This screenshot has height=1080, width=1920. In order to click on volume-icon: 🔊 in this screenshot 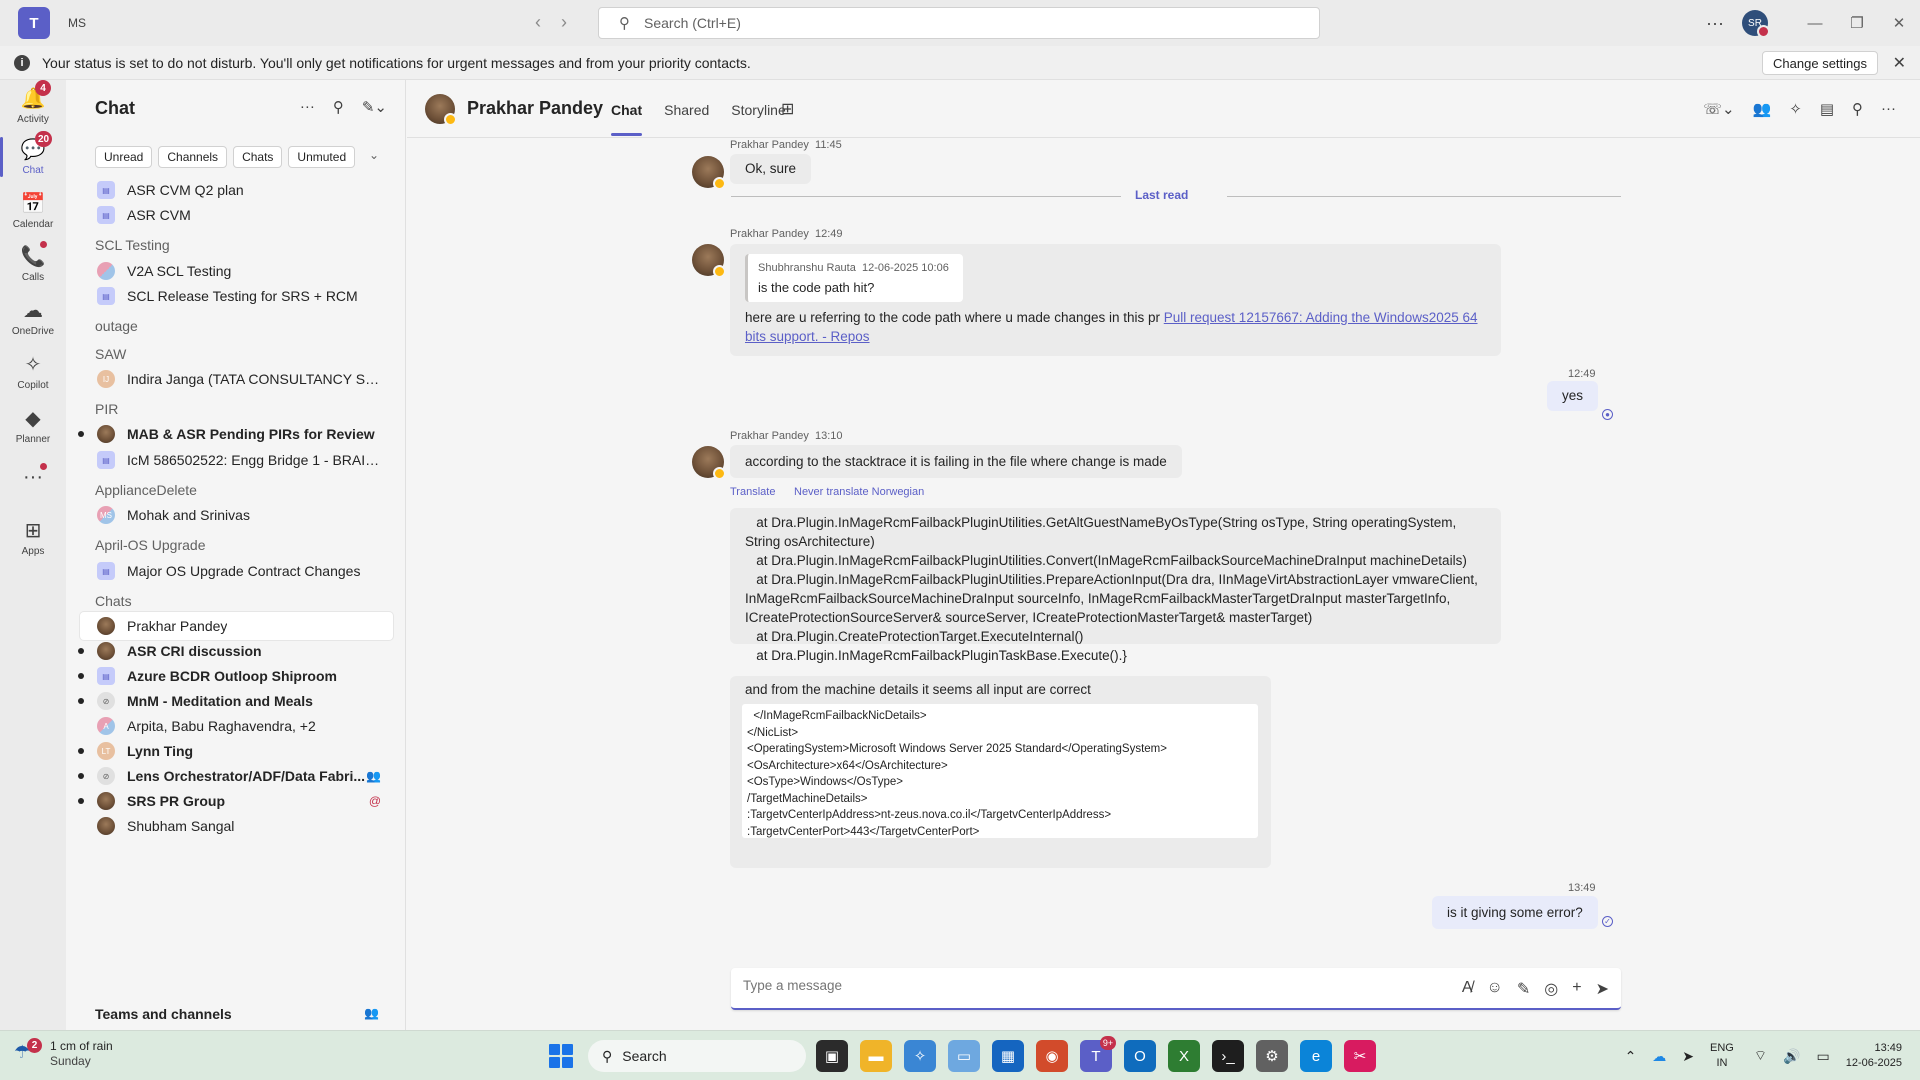, I will do `click(1791, 1056)`.